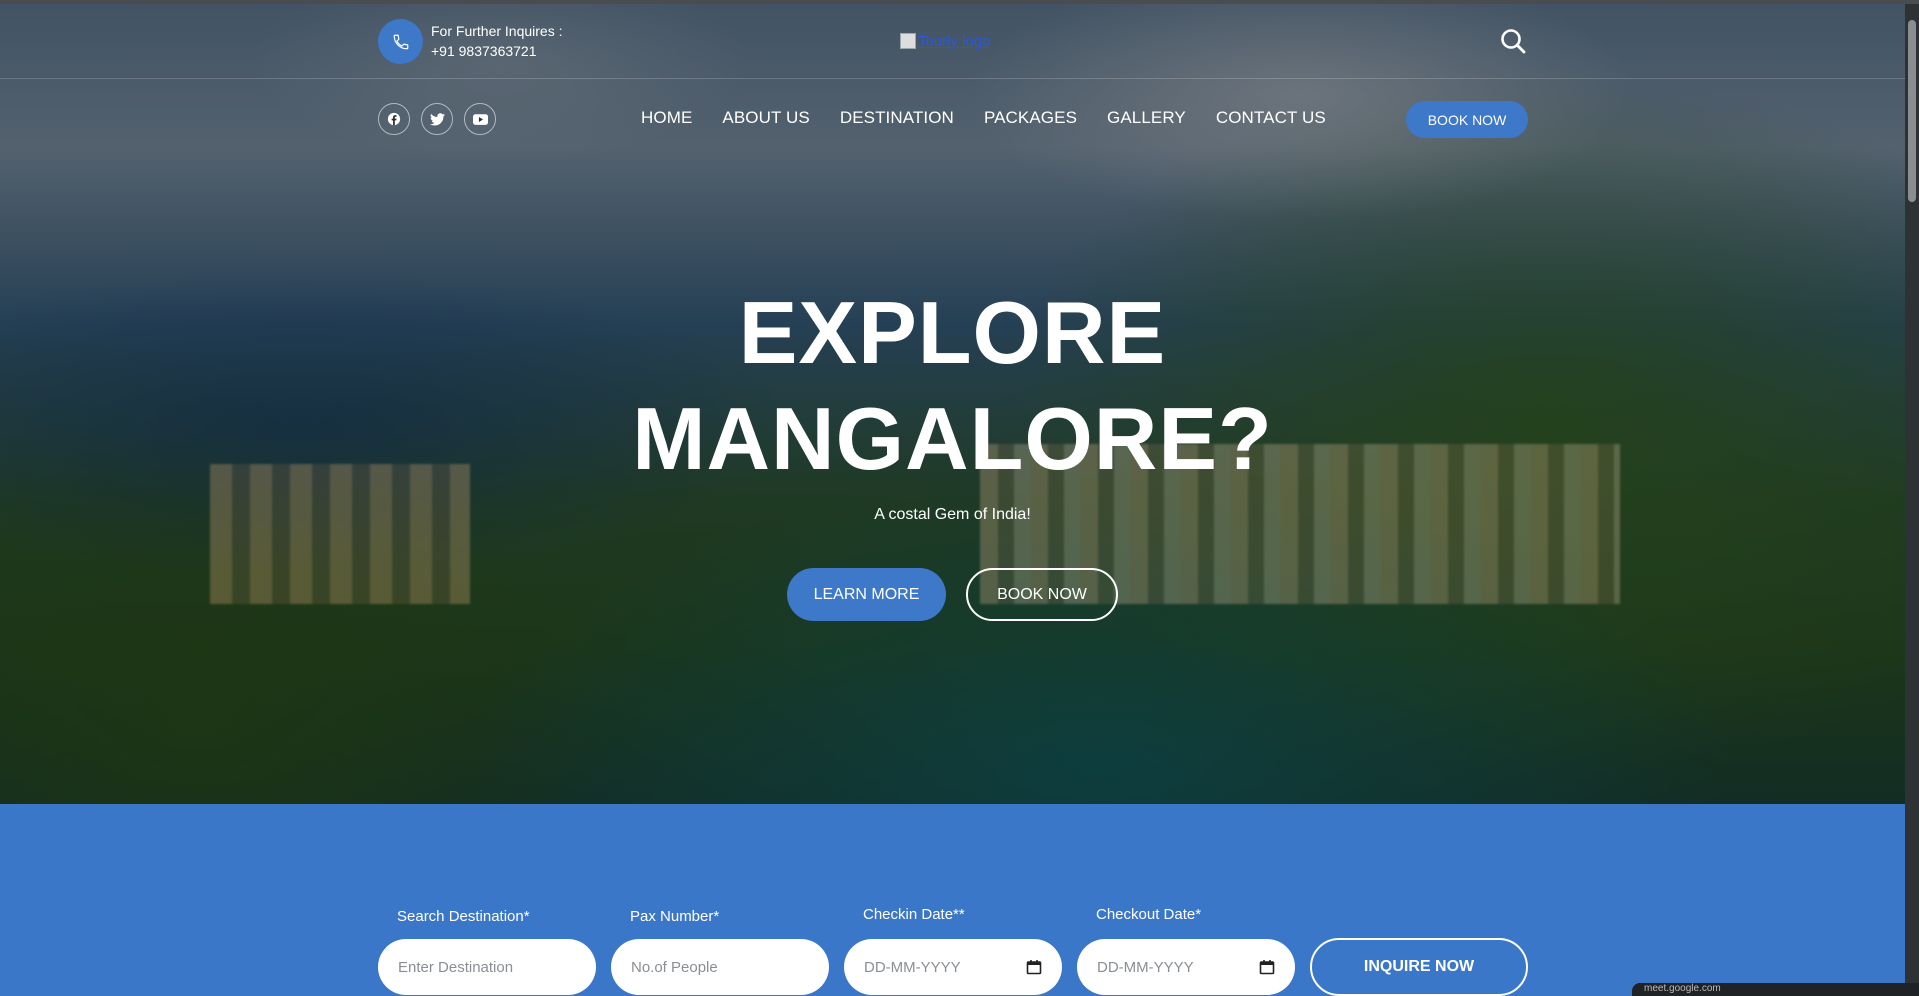 The image size is (1919, 996). I want to click on nav-packages: PACKAGES, so click(1030, 118).